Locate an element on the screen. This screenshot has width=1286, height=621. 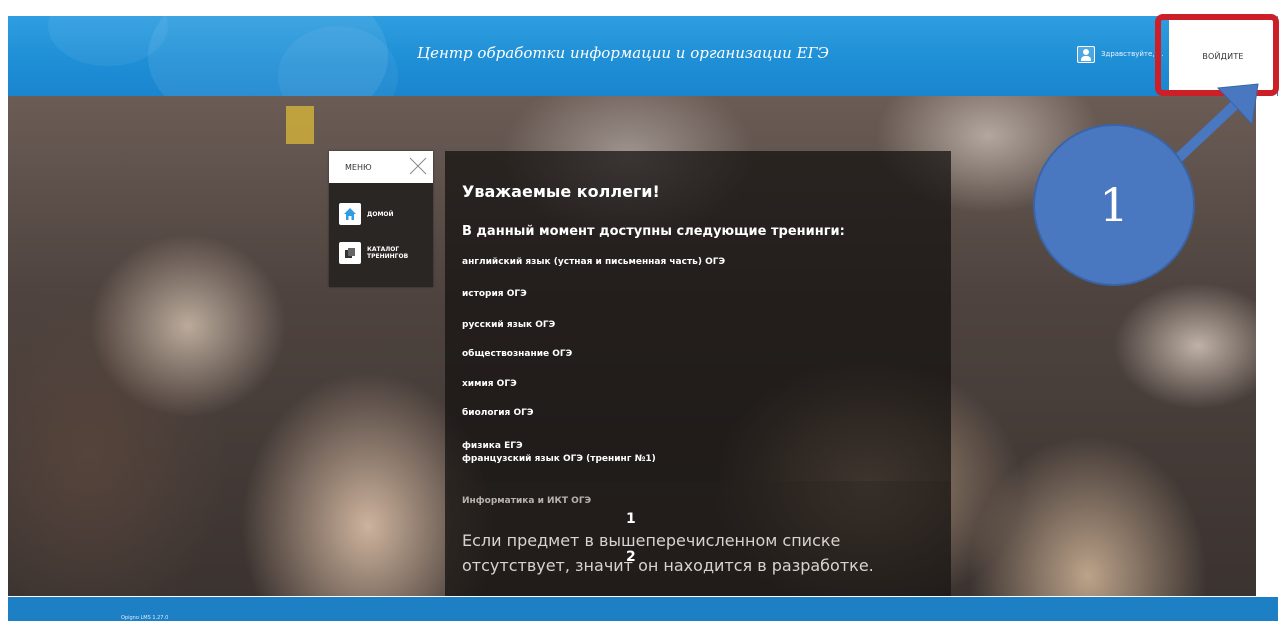
side-menu: МЕНЮ ДОМОЙ КАТАЛОГ ТРЕНИНГОВ is located at coordinates (381, 219).